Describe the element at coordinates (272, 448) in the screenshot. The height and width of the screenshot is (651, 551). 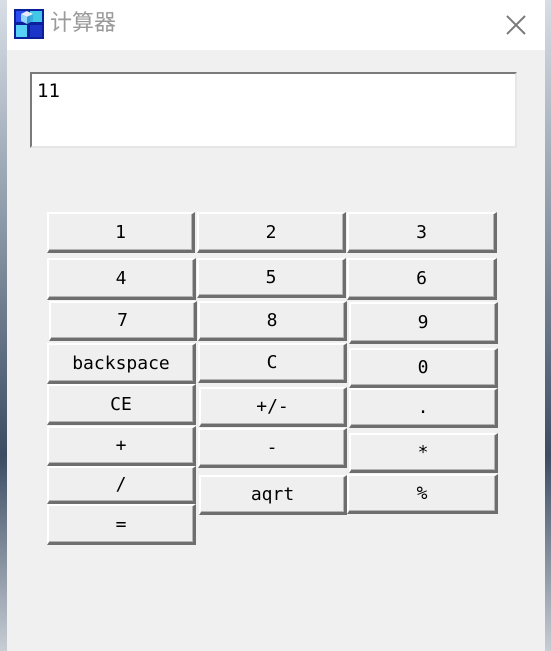
I see `minus-button: -` at that location.